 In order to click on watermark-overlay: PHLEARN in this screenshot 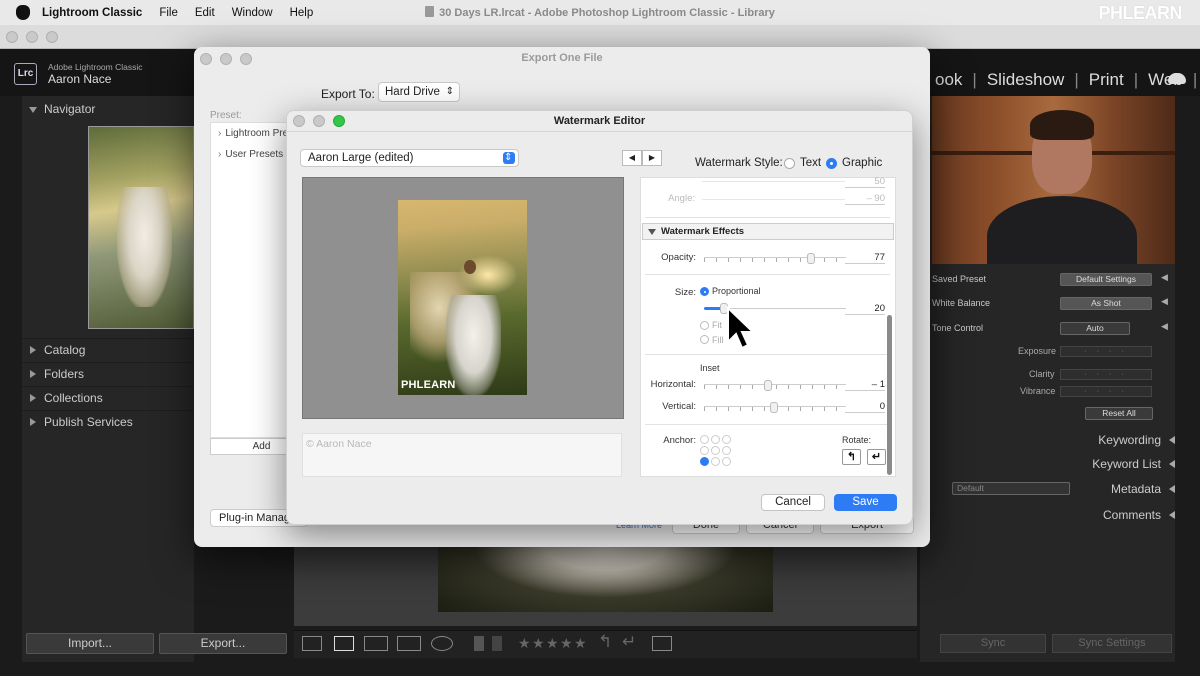, I will do `click(428, 385)`.